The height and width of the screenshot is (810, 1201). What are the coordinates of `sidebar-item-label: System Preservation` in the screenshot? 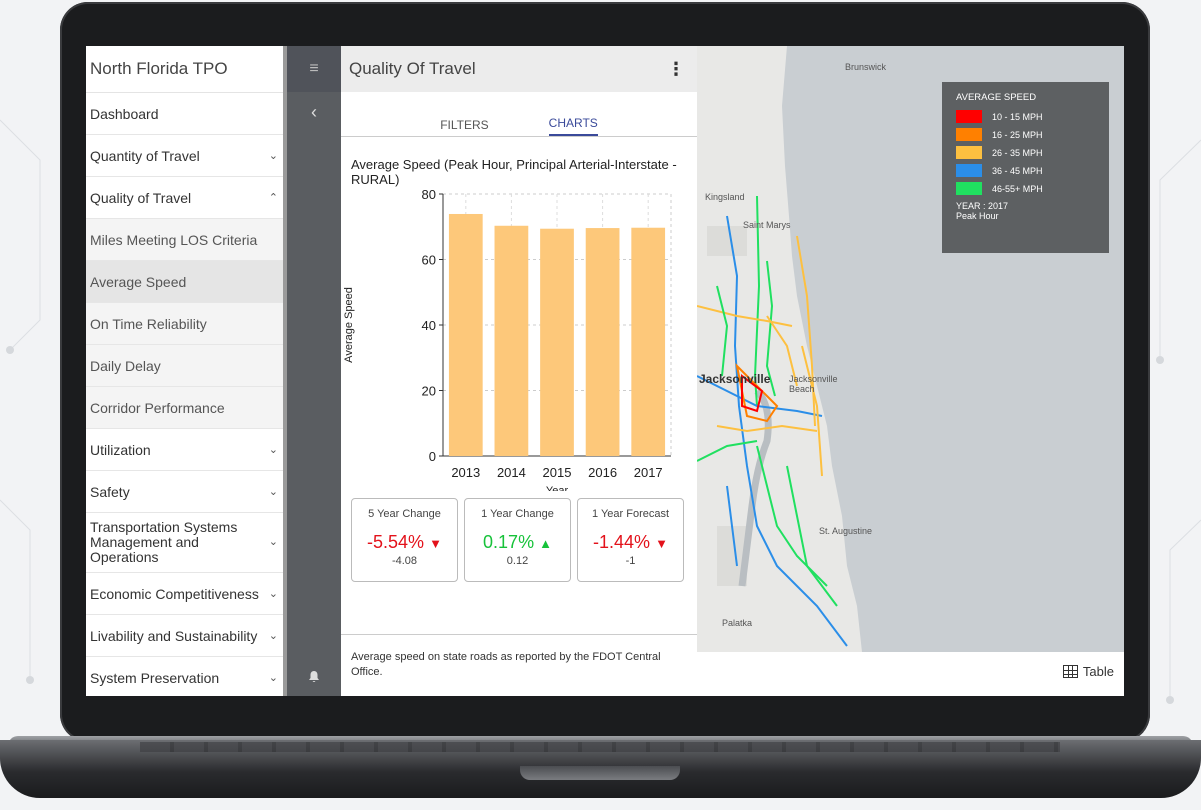 It's located at (155, 677).